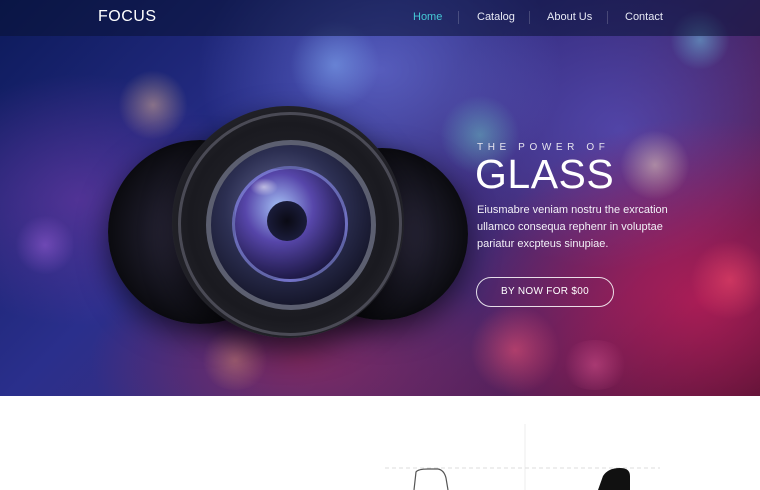  Describe the element at coordinates (543, 244) in the screenshot. I see `hero-body-line: pariatur excpteus sinupiae.` at that location.